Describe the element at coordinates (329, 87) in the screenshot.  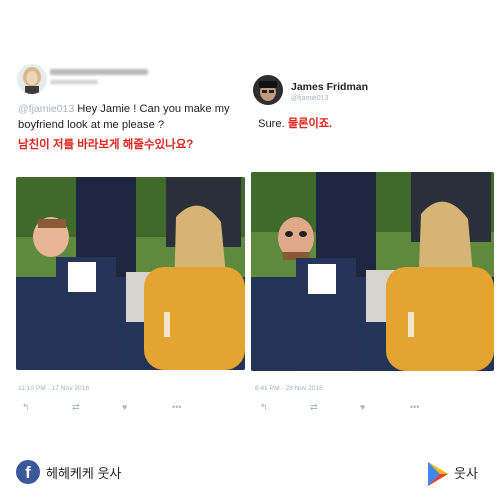
I see `display-name: James Fridman` at that location.